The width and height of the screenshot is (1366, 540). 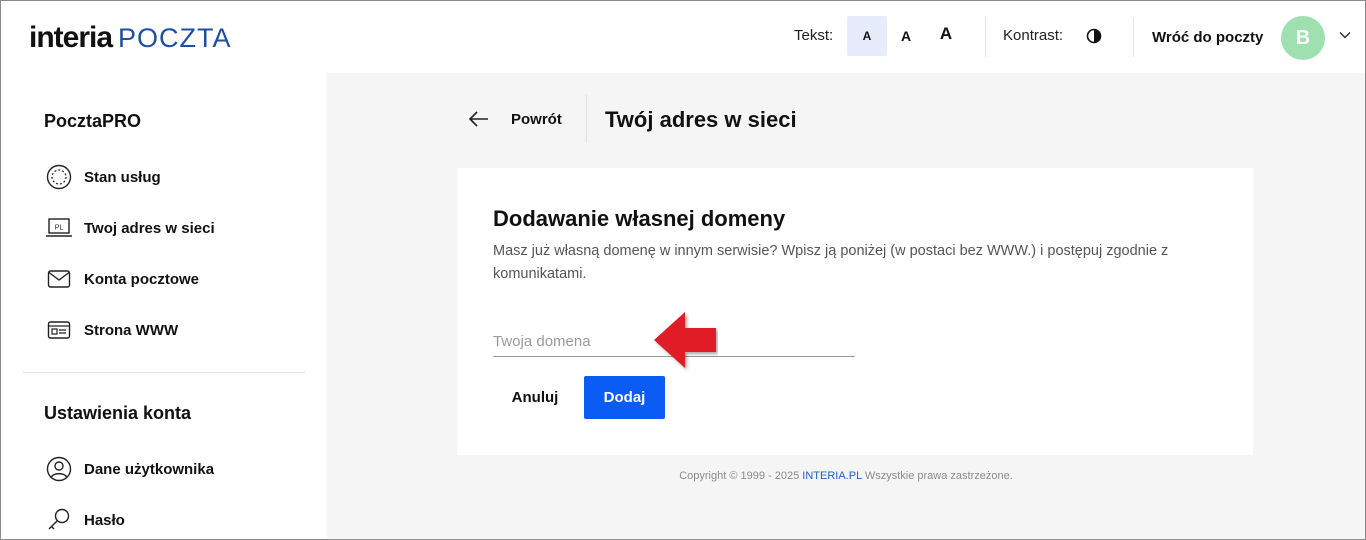 I want to click on sidebar-item-label: Hasło, so click(x=104, y=520).